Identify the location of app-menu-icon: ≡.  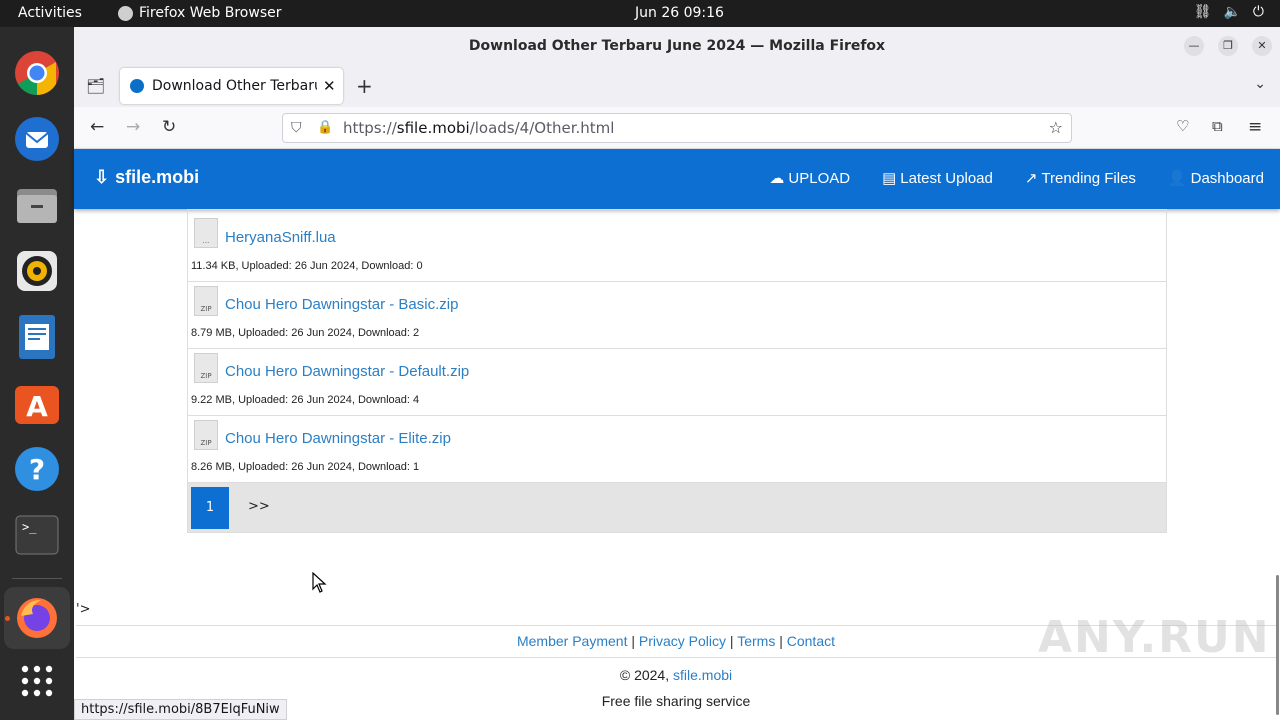
(1255, 127).